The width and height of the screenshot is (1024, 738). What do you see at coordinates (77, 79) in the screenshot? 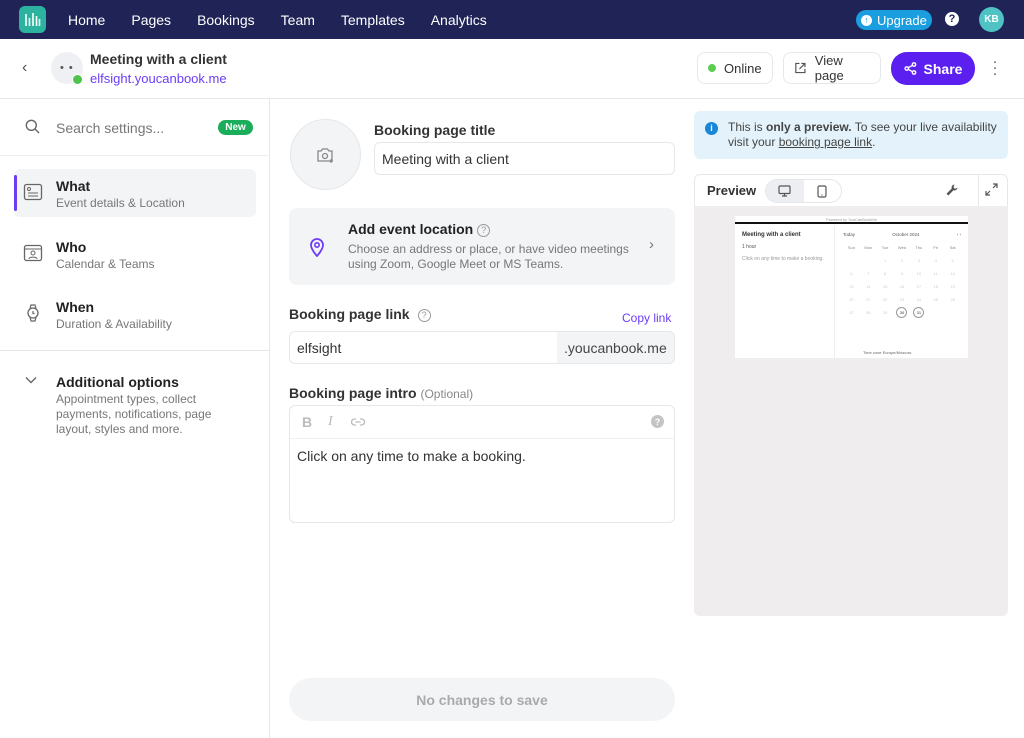
I see `online-status-dot` at bounding box center [77, 79].